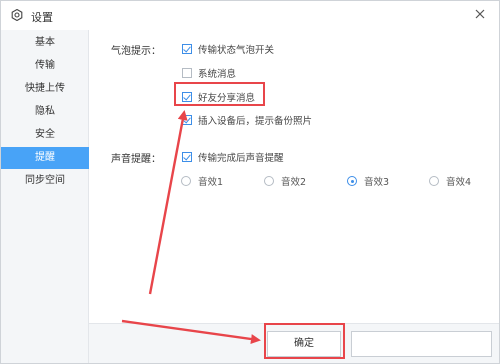 The image size is (500, 364). What do you see at coordinates (211, 182) in the screenshot?
I see `radio-label: 音效1` at bounding box center [211, 182].